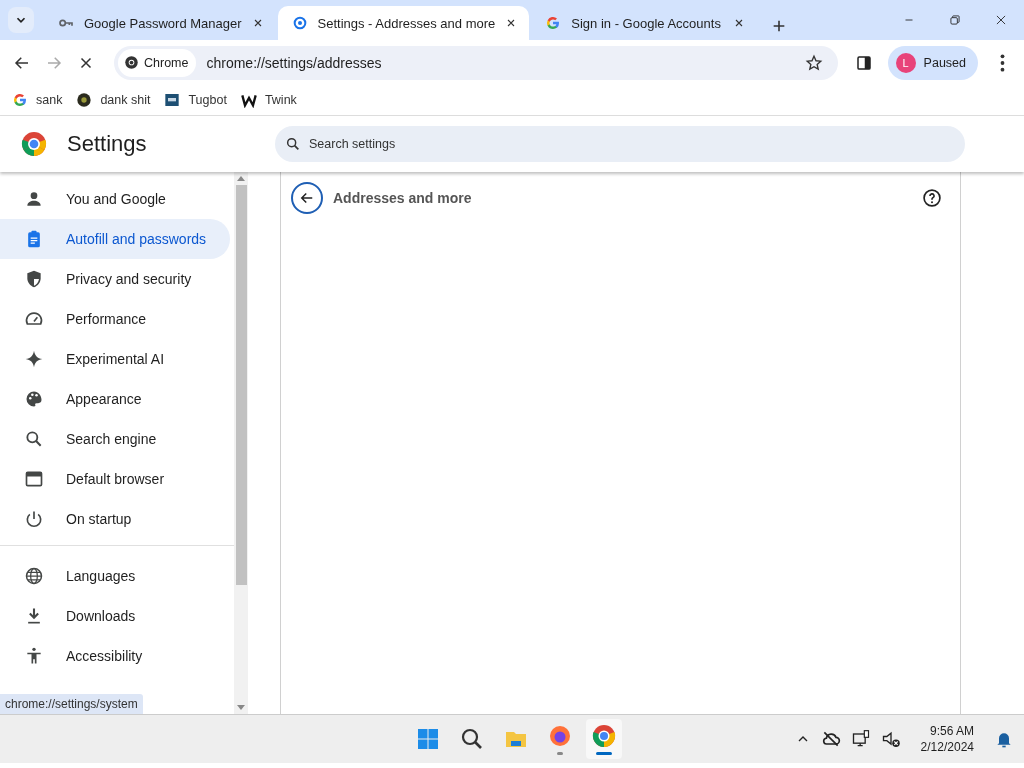  What do you see at coordinates (34, 399) in the screenshot?
I see `palette-icon` at bounding box center [34, 399].